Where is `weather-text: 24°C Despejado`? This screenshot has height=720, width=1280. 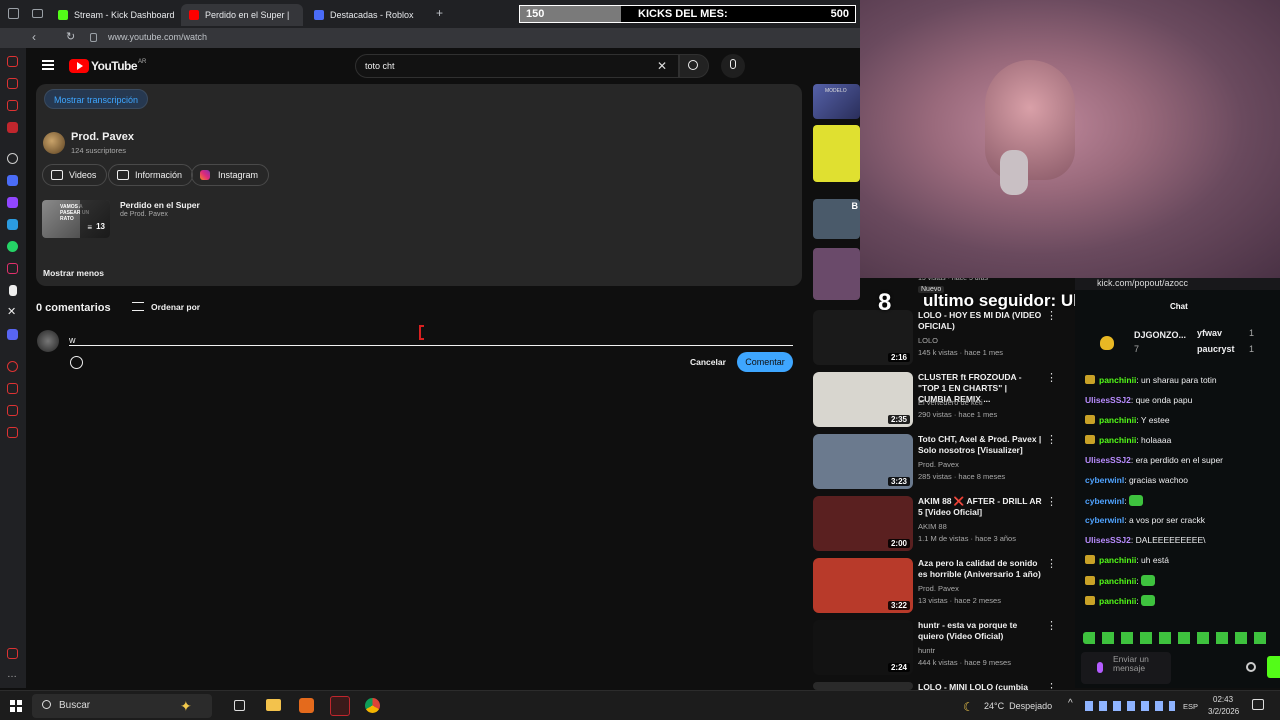 weather-text: 24°C Despejado is located at coordinates (1018, 706).